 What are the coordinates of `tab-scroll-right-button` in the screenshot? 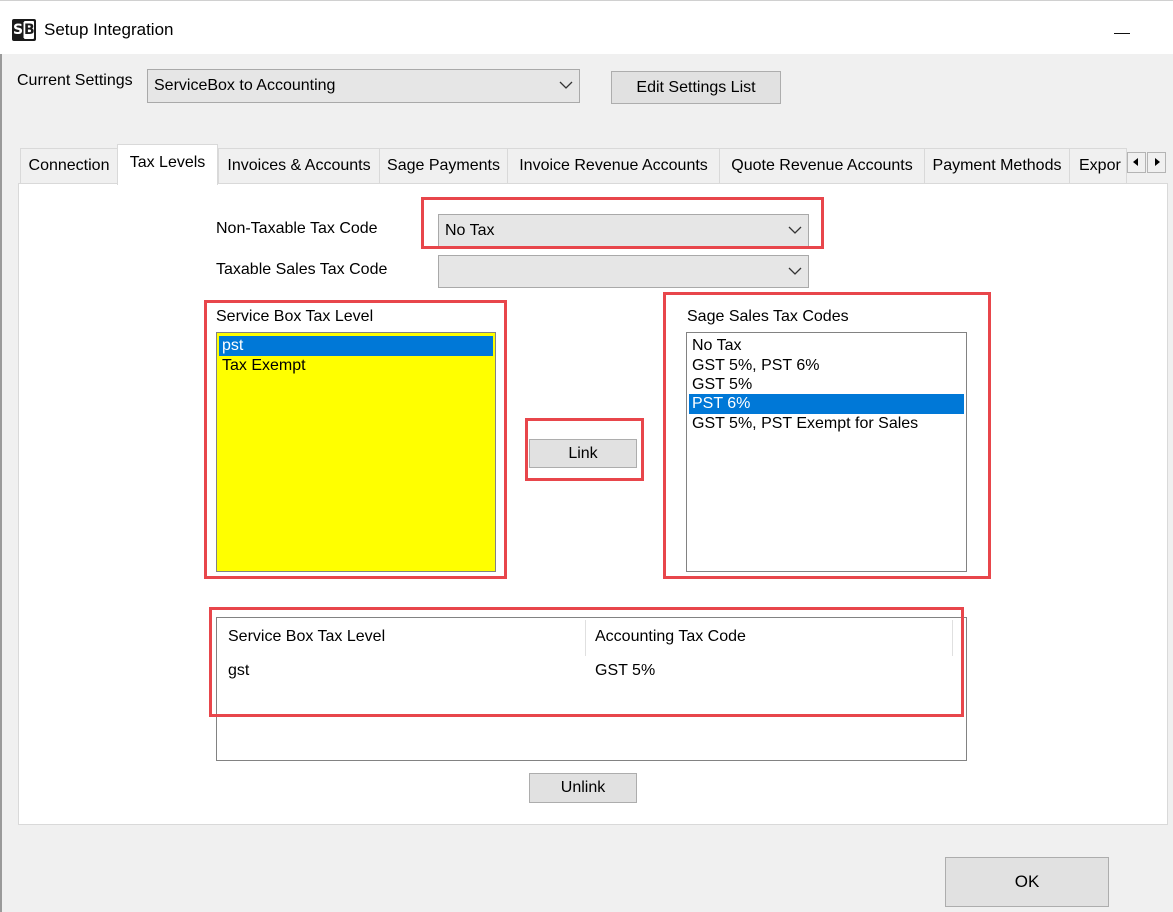 It's located at (1156, 162).